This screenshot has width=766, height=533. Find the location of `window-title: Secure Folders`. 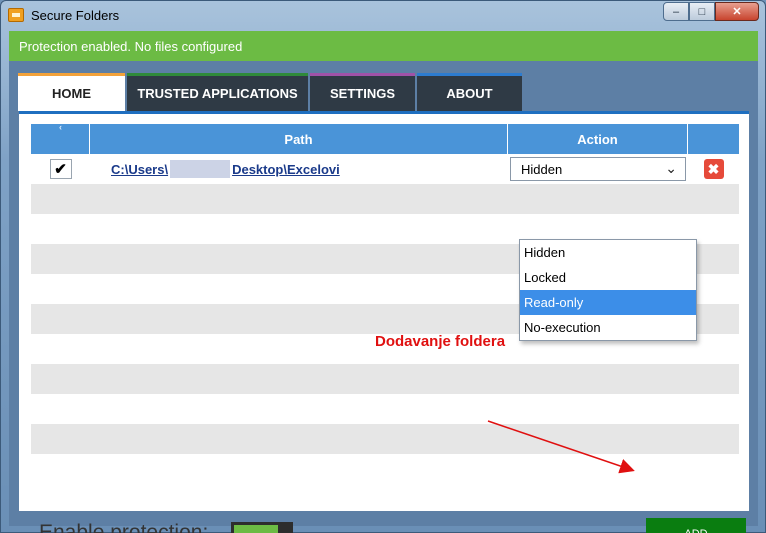

window-title: Secure Folders is located at coordinates (75, 15).